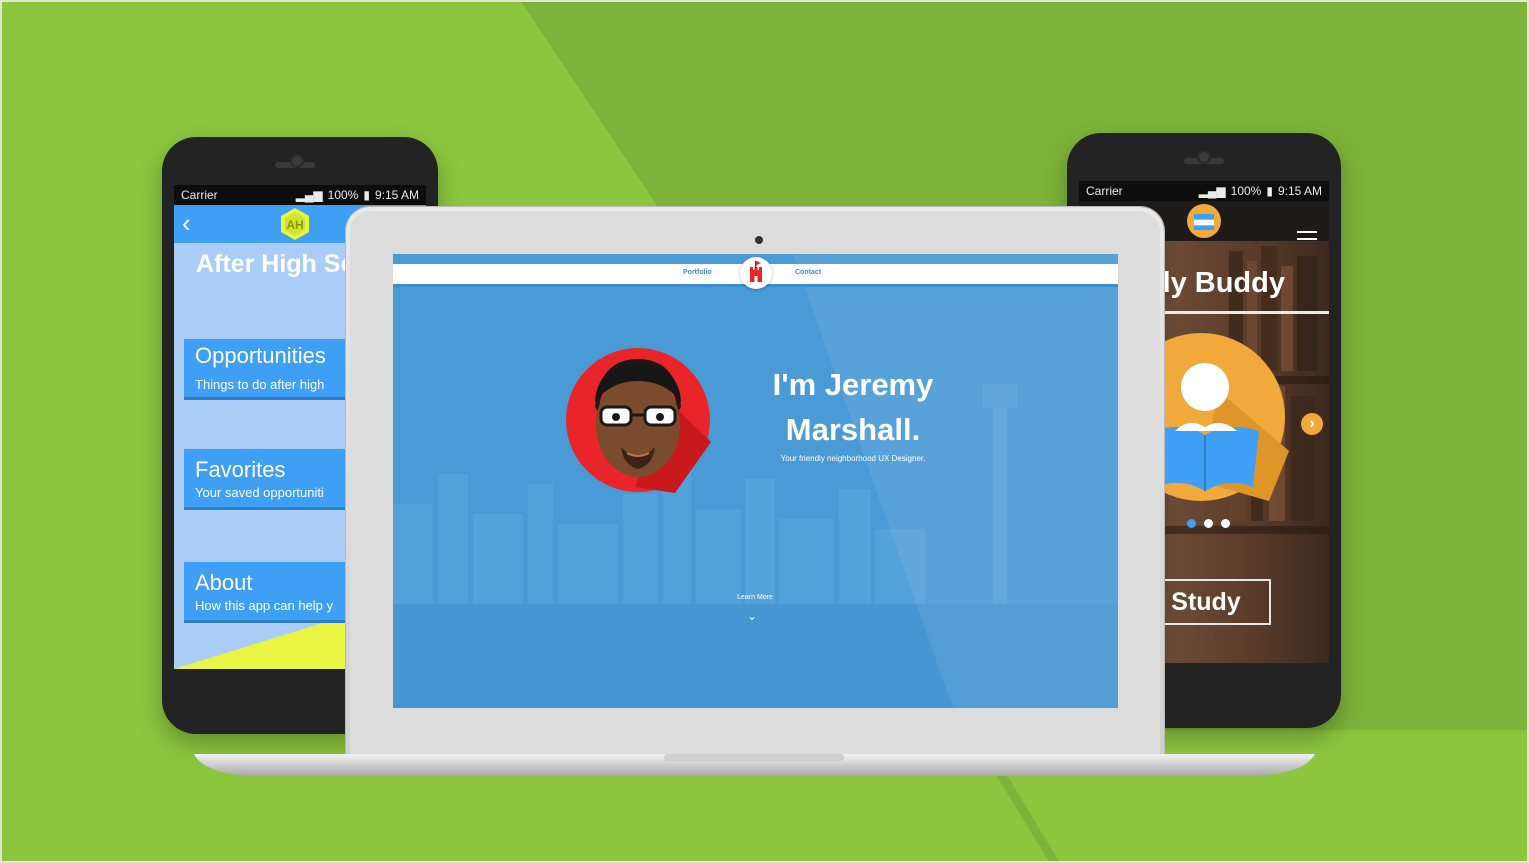 The height and width of the screenshot is (863, 1529). I want to click on page-title: After High Sc, so click(275, 264).